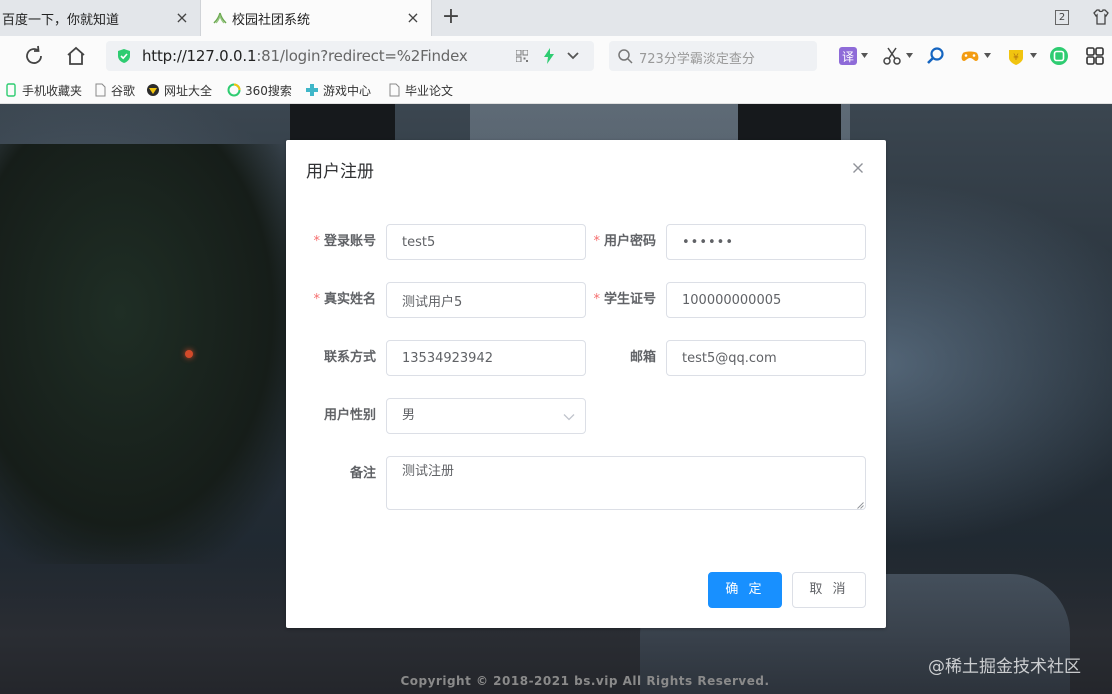  I want to click on bookmark-label: 谷歌, so click(123, 90).